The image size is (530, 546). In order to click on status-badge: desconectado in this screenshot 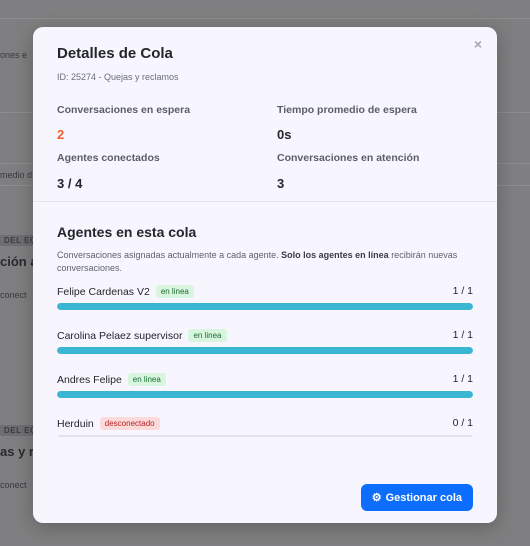, I will do `click(129, 423)`.